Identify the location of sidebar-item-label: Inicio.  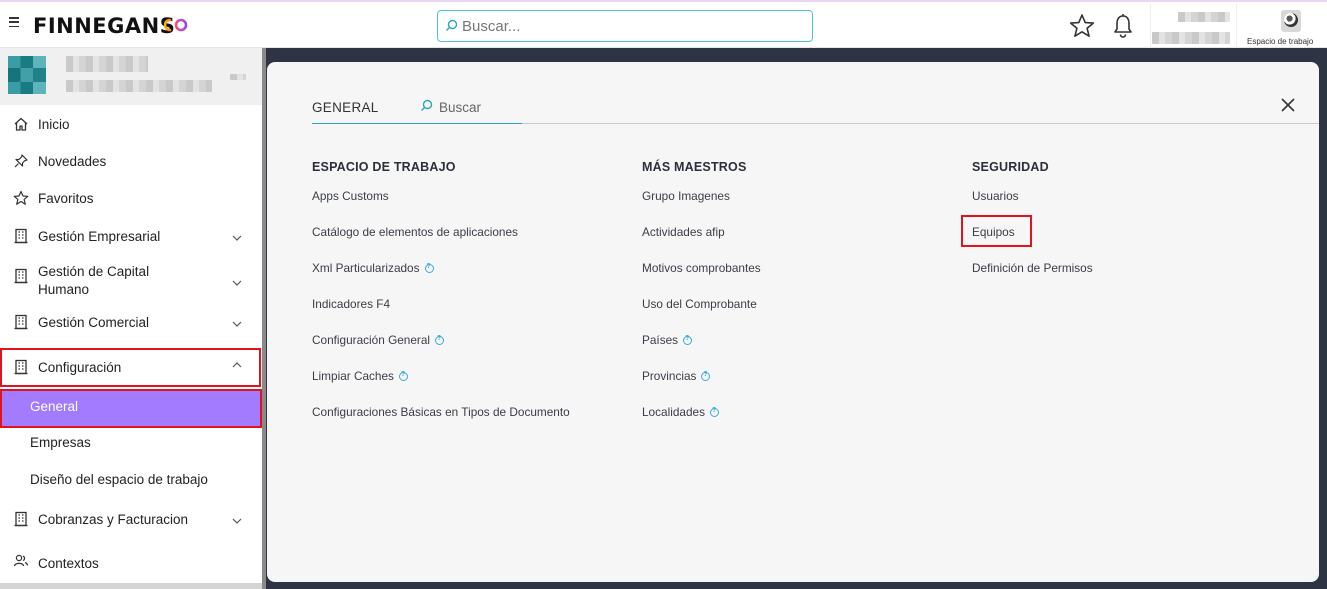
(54, 124).